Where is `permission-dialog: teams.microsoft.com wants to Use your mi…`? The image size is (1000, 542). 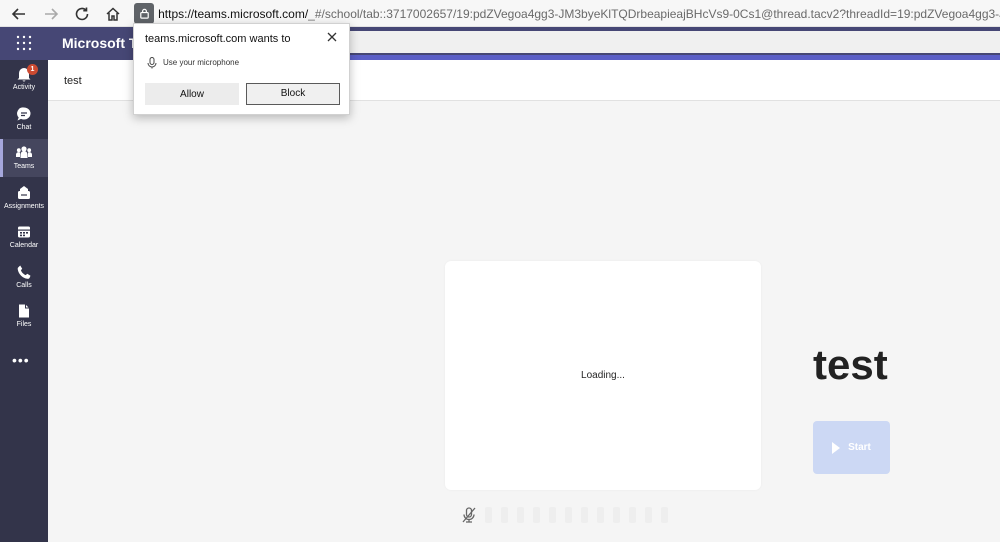 permission-dialog: teams.microsoft.com wants to Use your mi… is located at coordinates (241, 69).